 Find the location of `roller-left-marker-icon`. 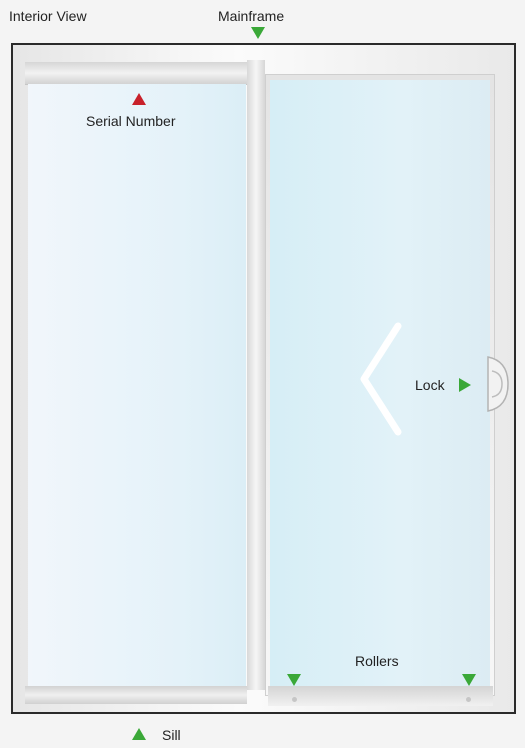

roller-left-marker-icon is located at coordinates (294, 680).